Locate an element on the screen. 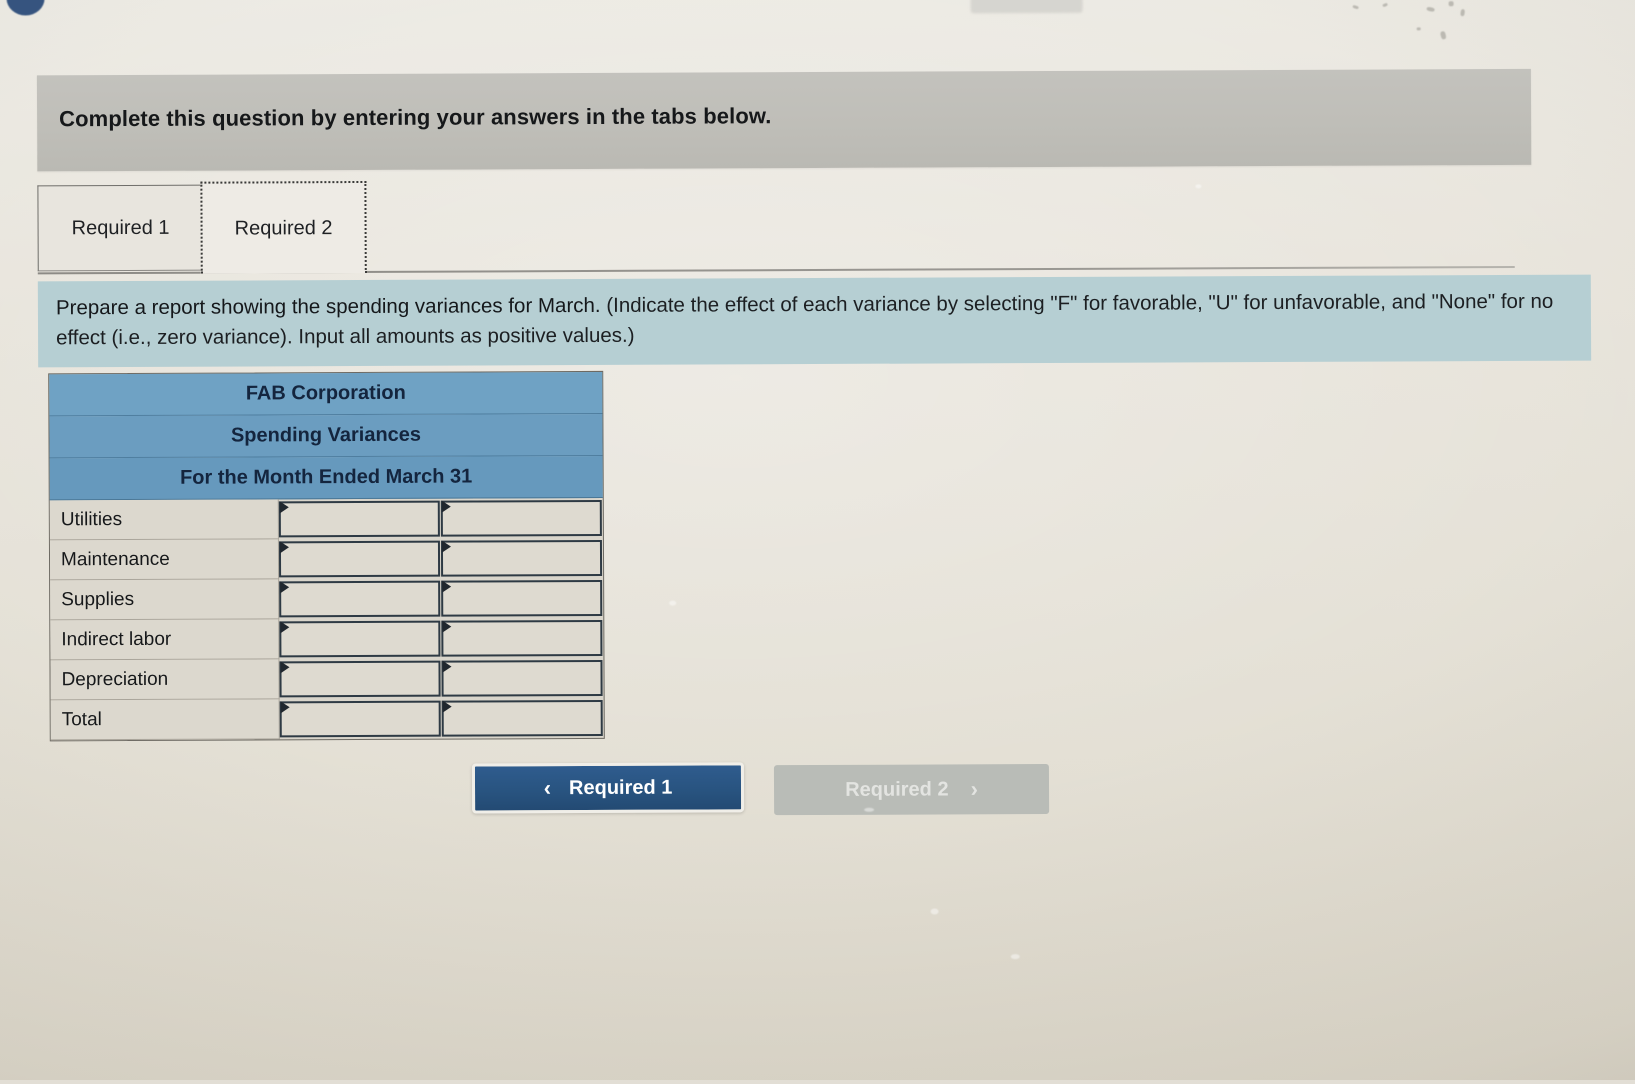  effect-input-indirect-labor is located at coordinates (521, 638).